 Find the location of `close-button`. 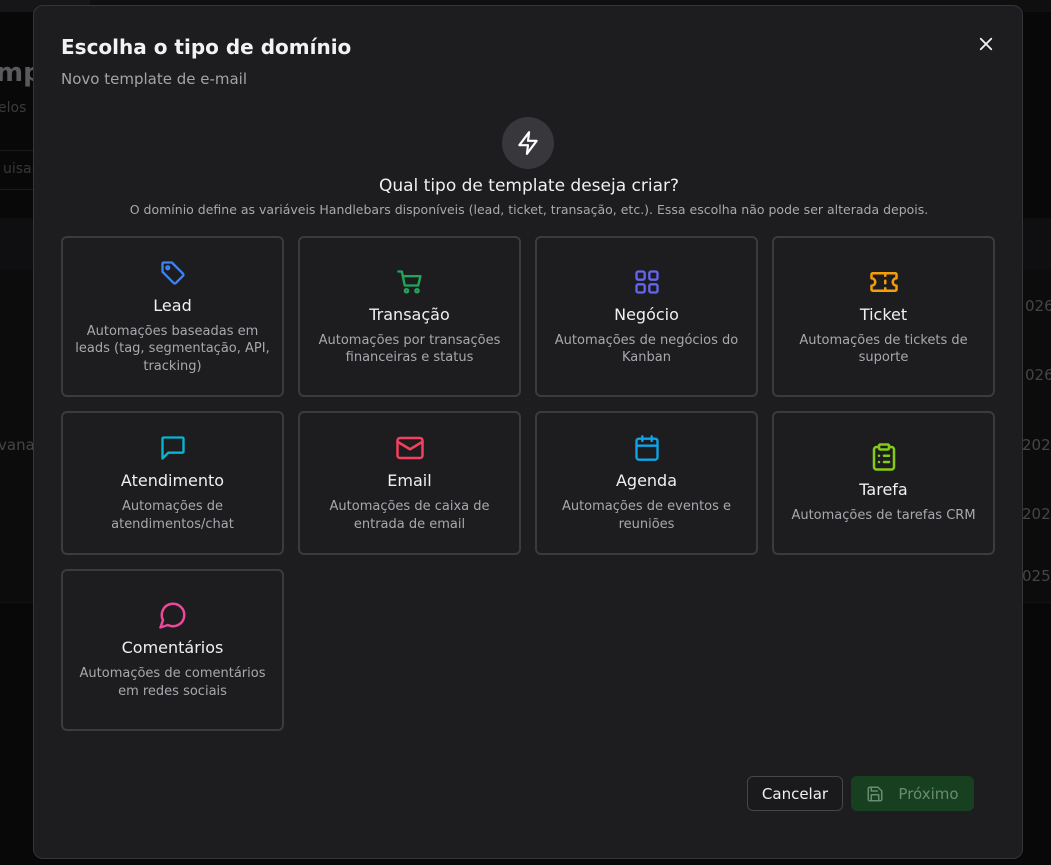

close-button is located at coordinates (986, 44).